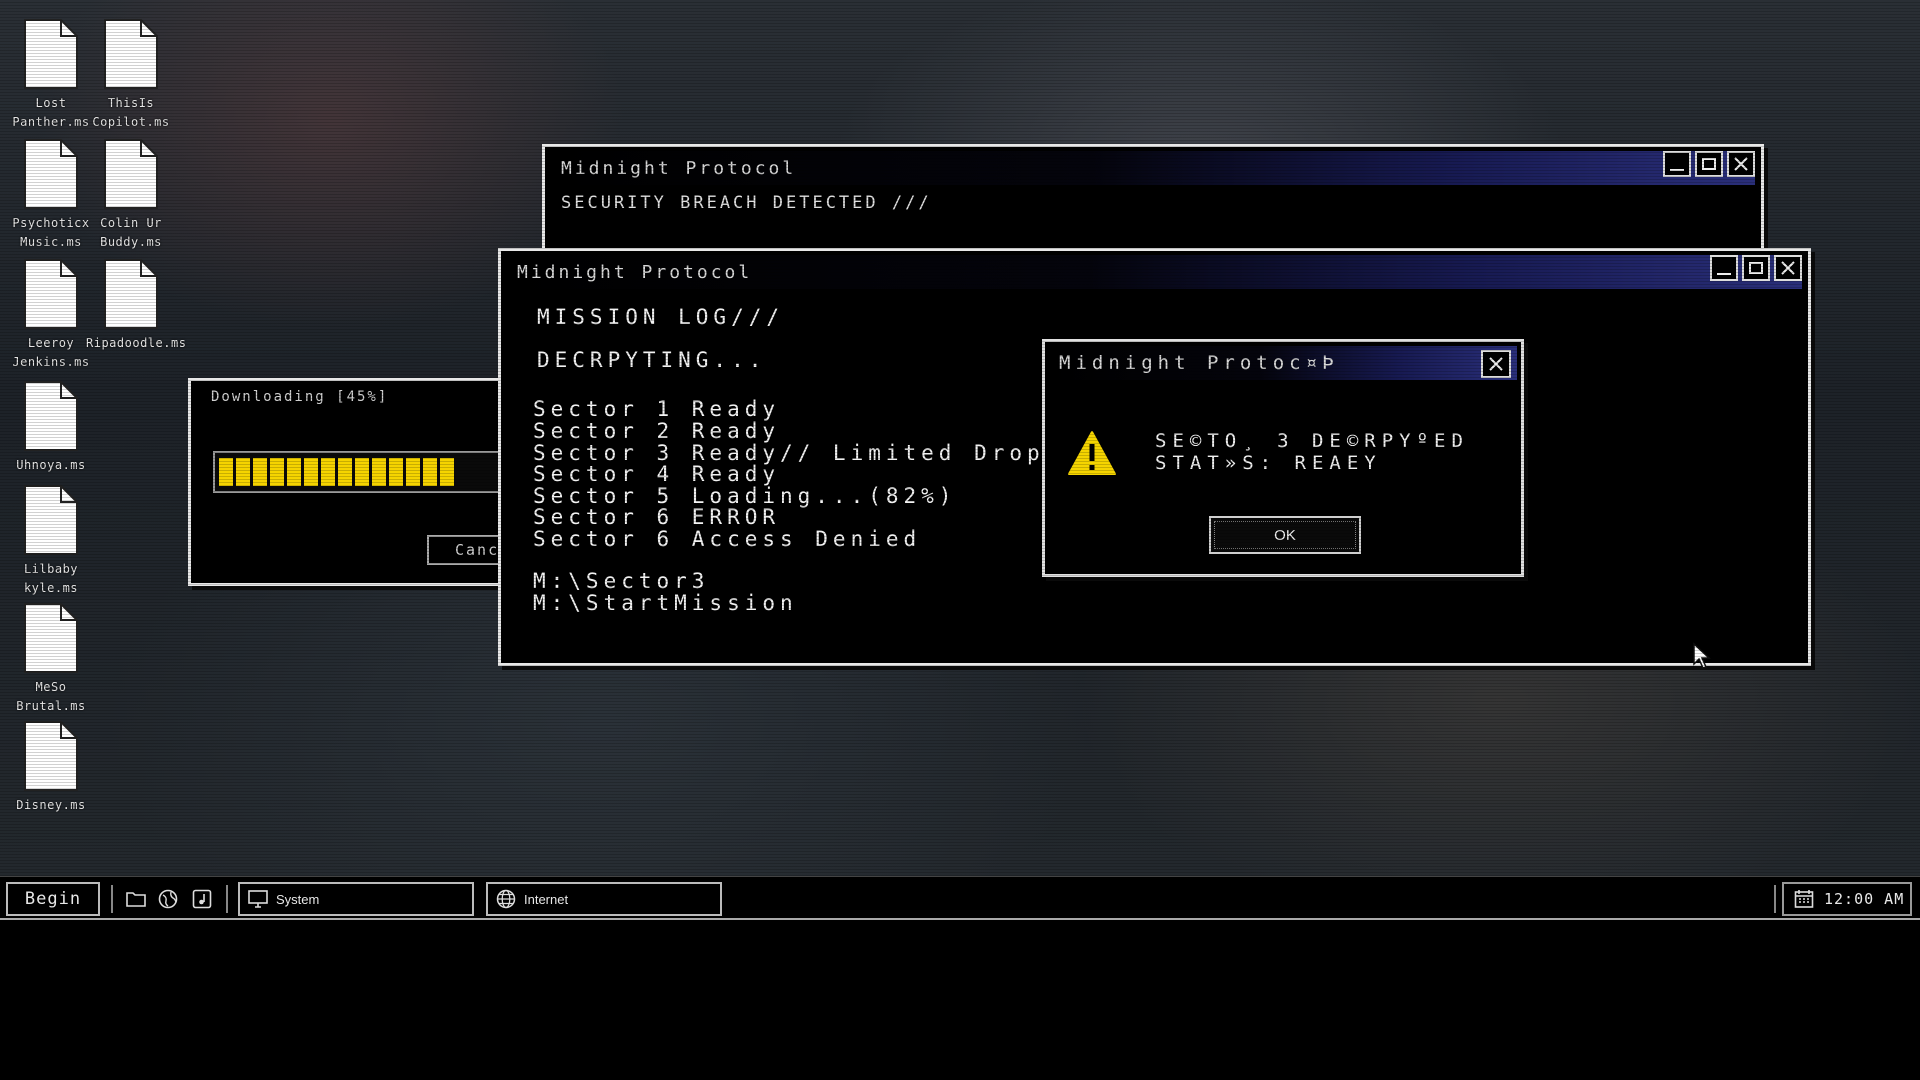 This screenshot has height=1080, width=1920. What do you see at coordinates (51, 112) in the screenshot?
I see `desktop-icon-label: Lost Panther.ms` at bounding box center [51, 112].